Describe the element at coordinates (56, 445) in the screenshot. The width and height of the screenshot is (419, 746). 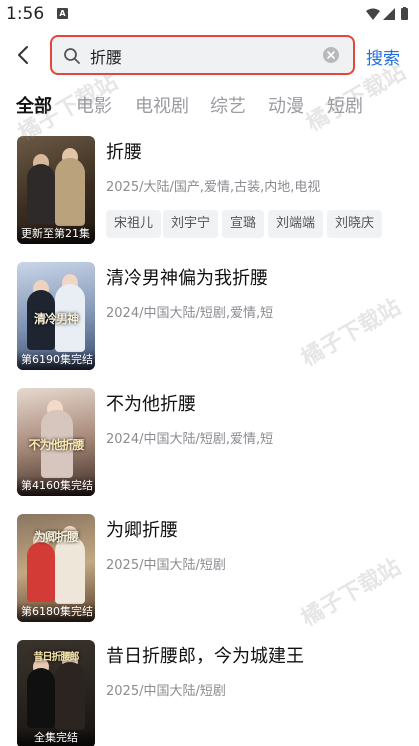
I see `poster-title: 不为他折腰` at that location.